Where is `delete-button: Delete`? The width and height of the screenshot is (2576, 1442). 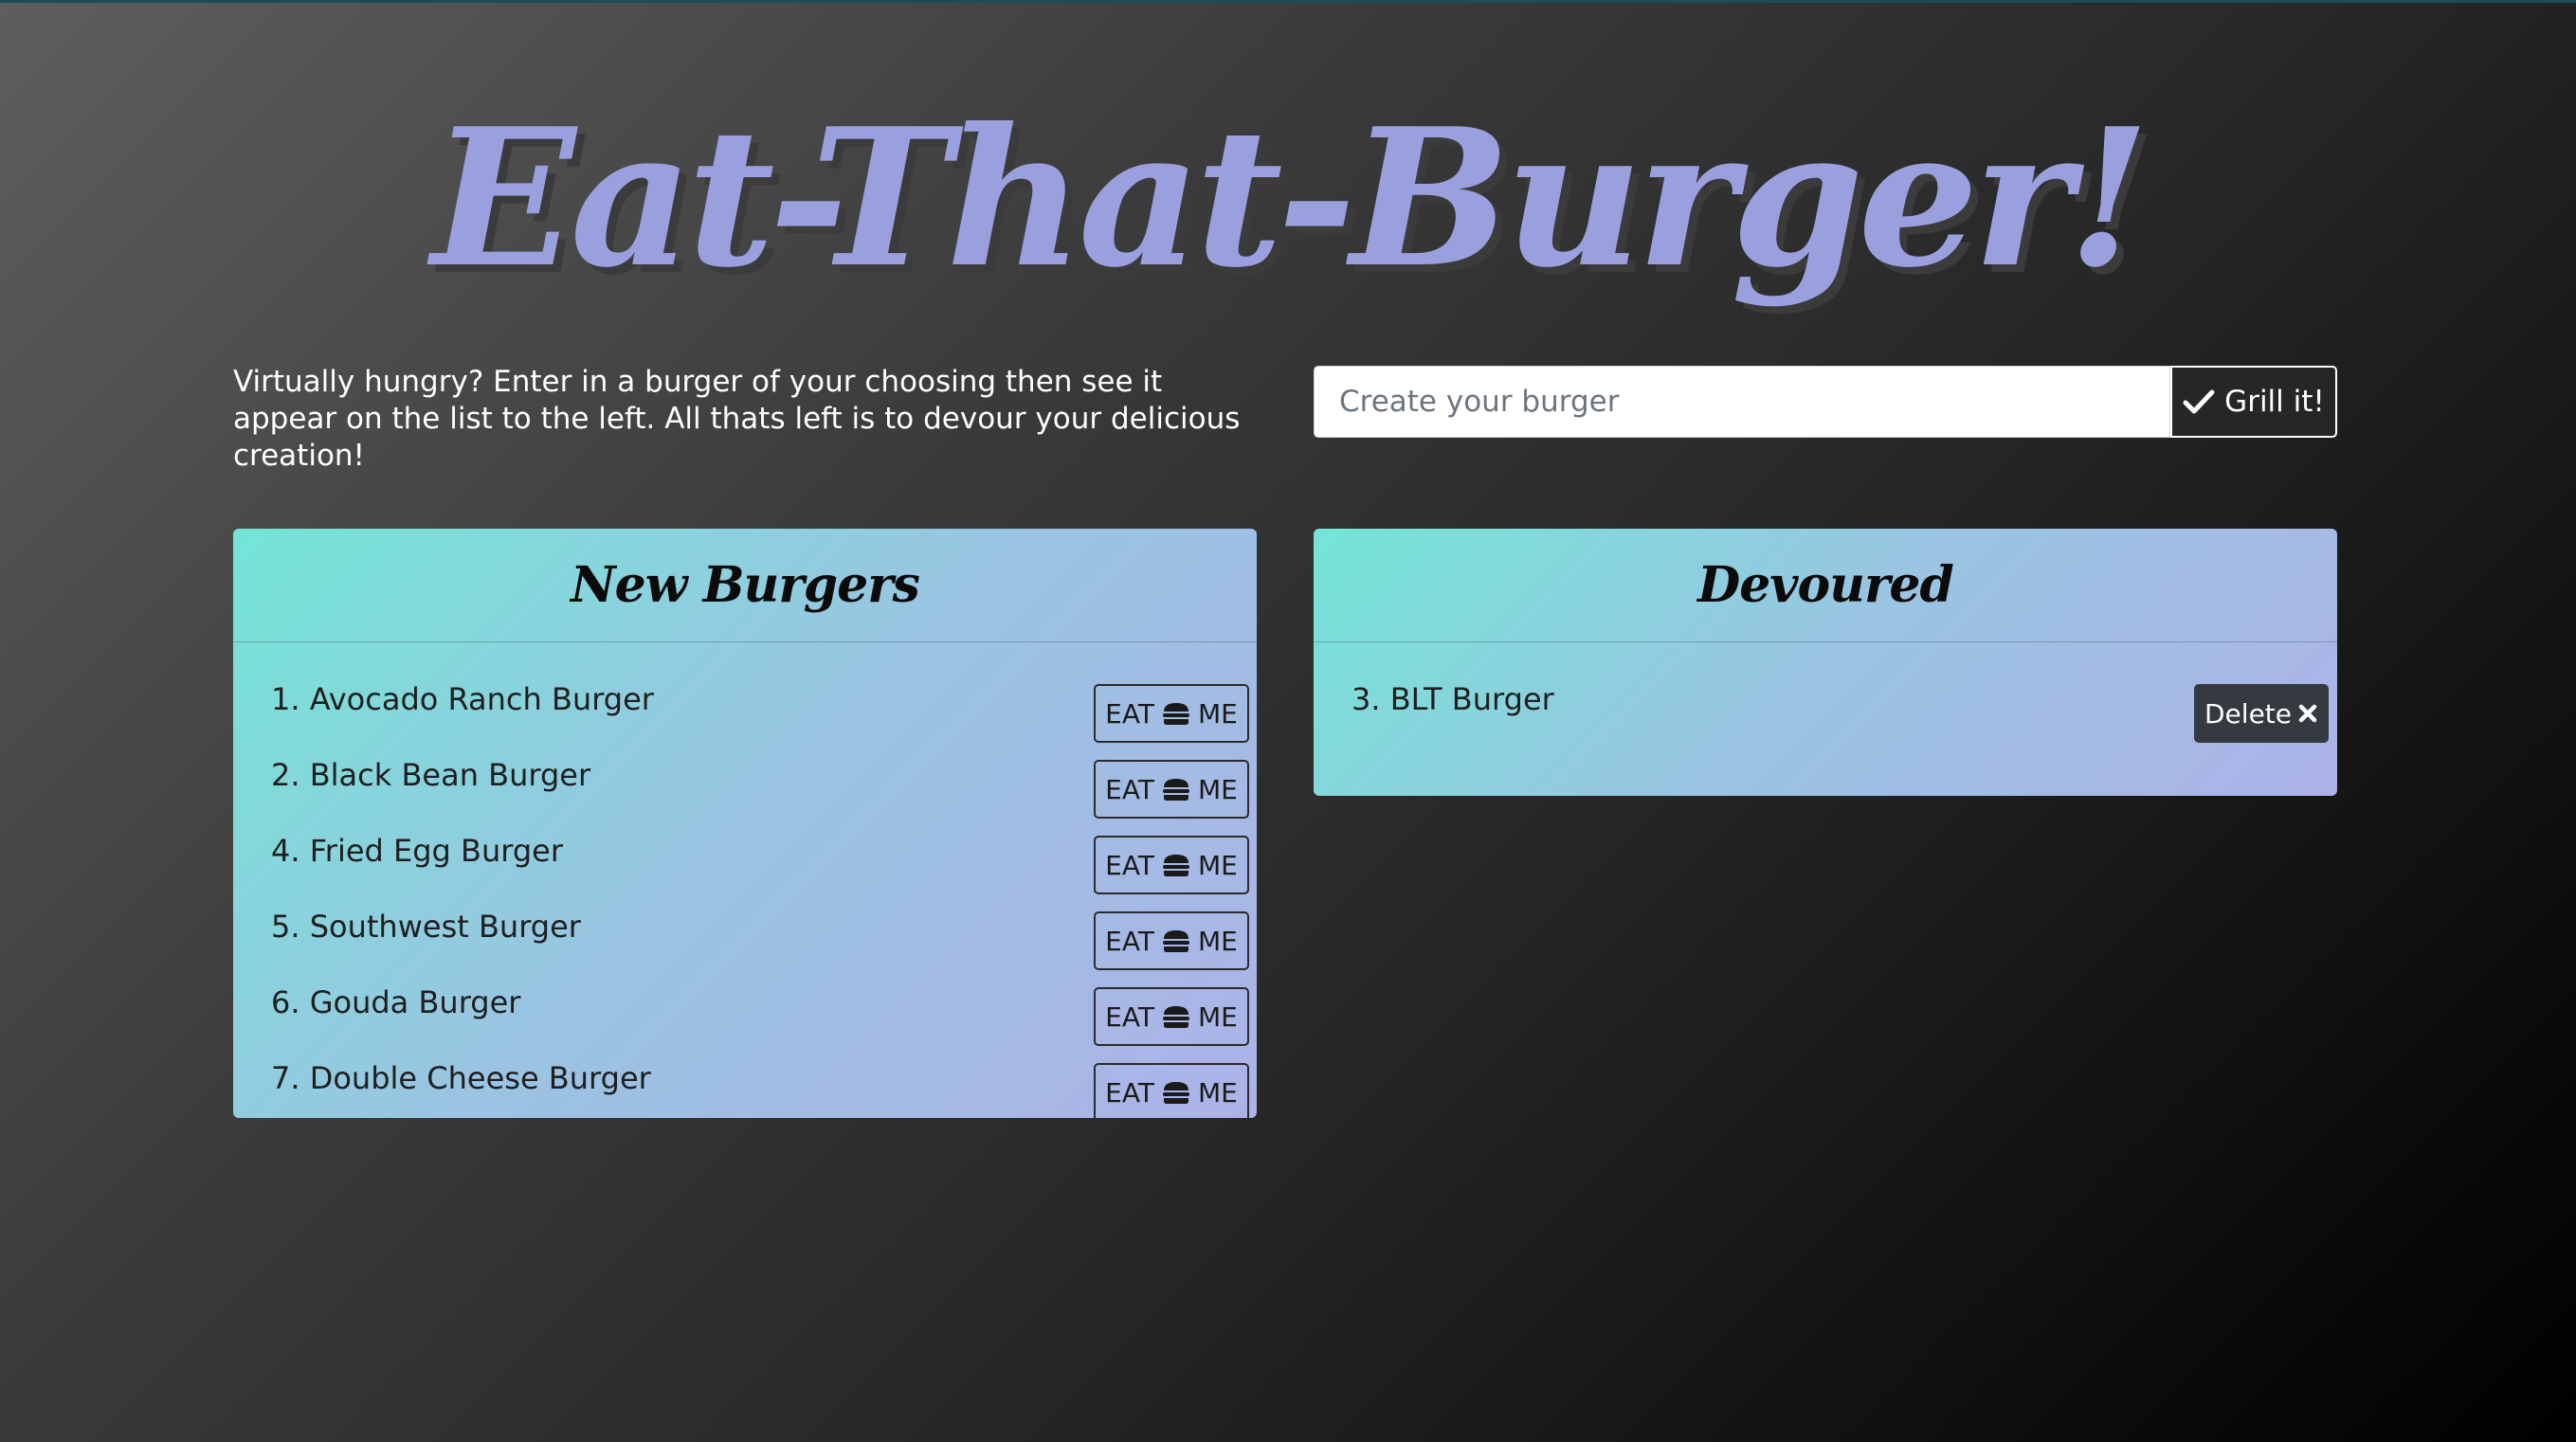 delete-button: Delete is located at coordinates (2261, 713).